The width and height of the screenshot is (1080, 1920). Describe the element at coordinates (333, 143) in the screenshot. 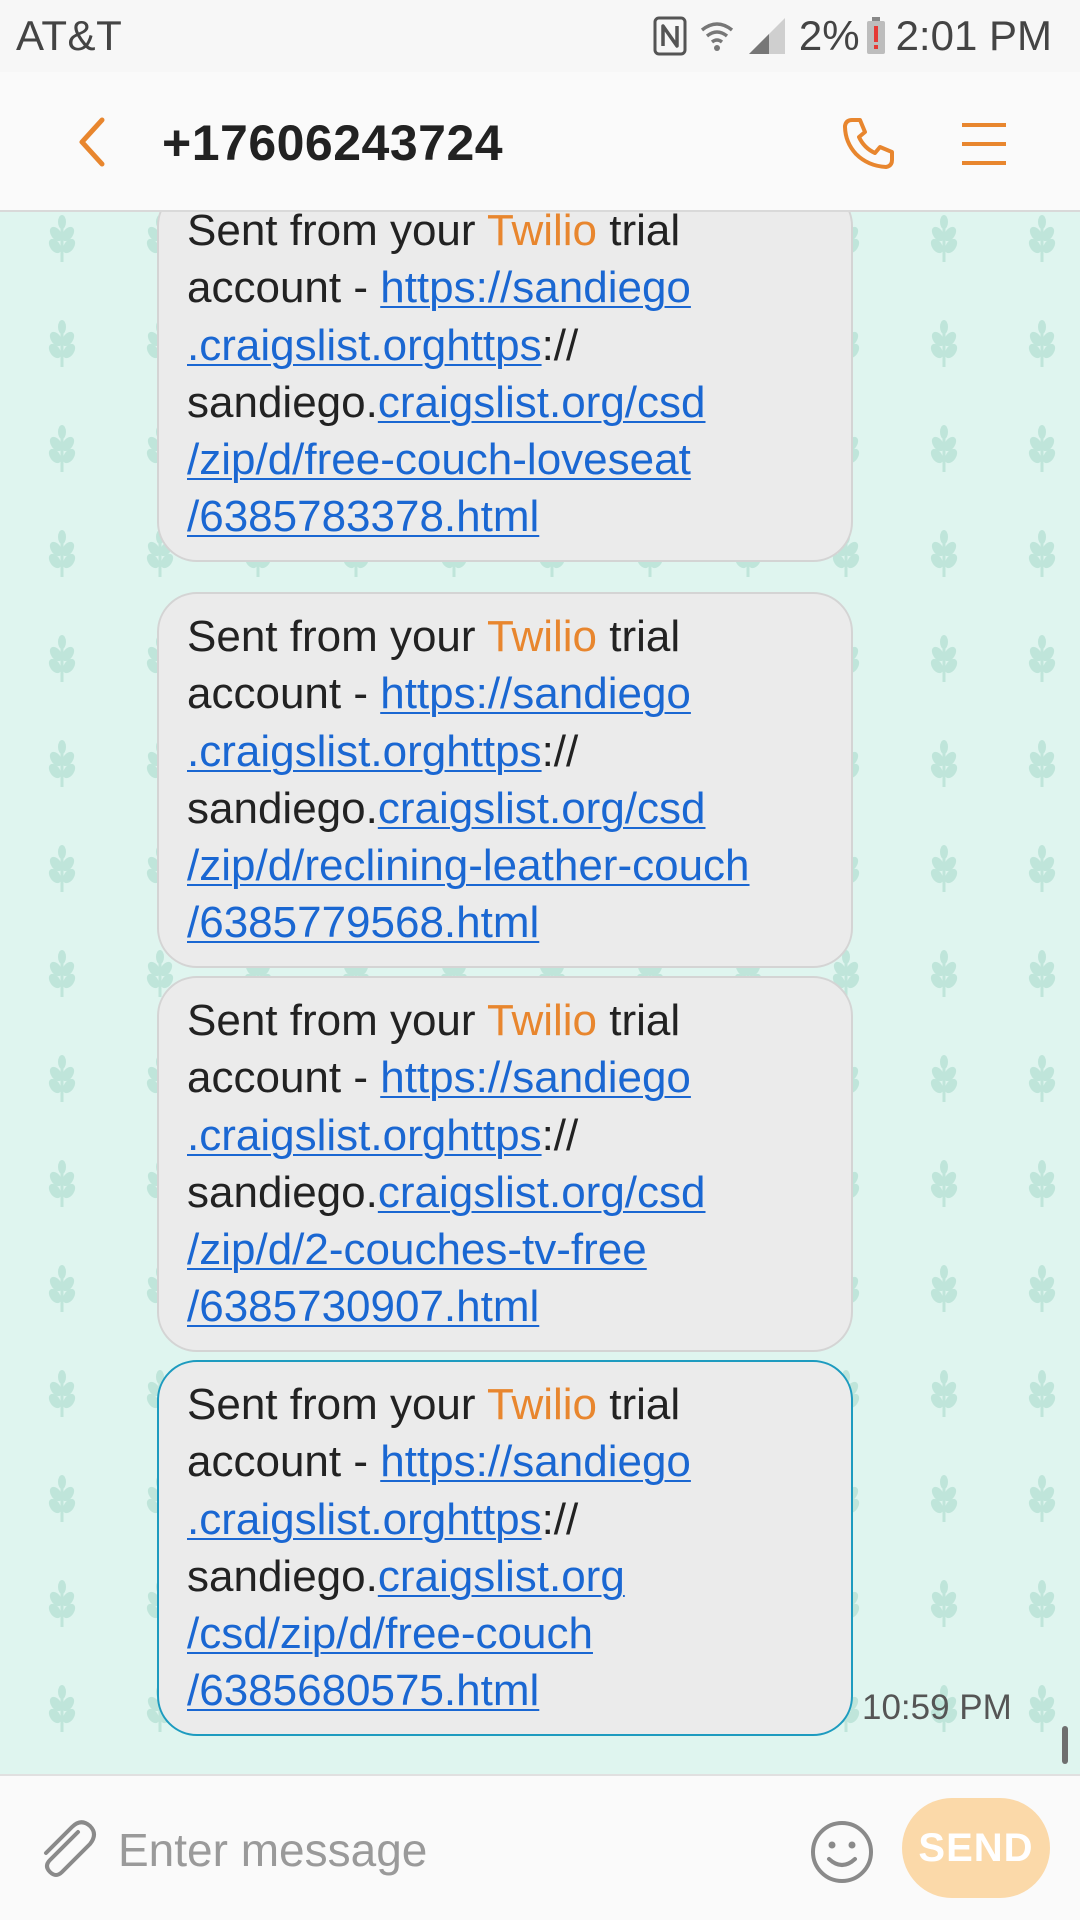

I see `contact-title: +17606243724` at that location.